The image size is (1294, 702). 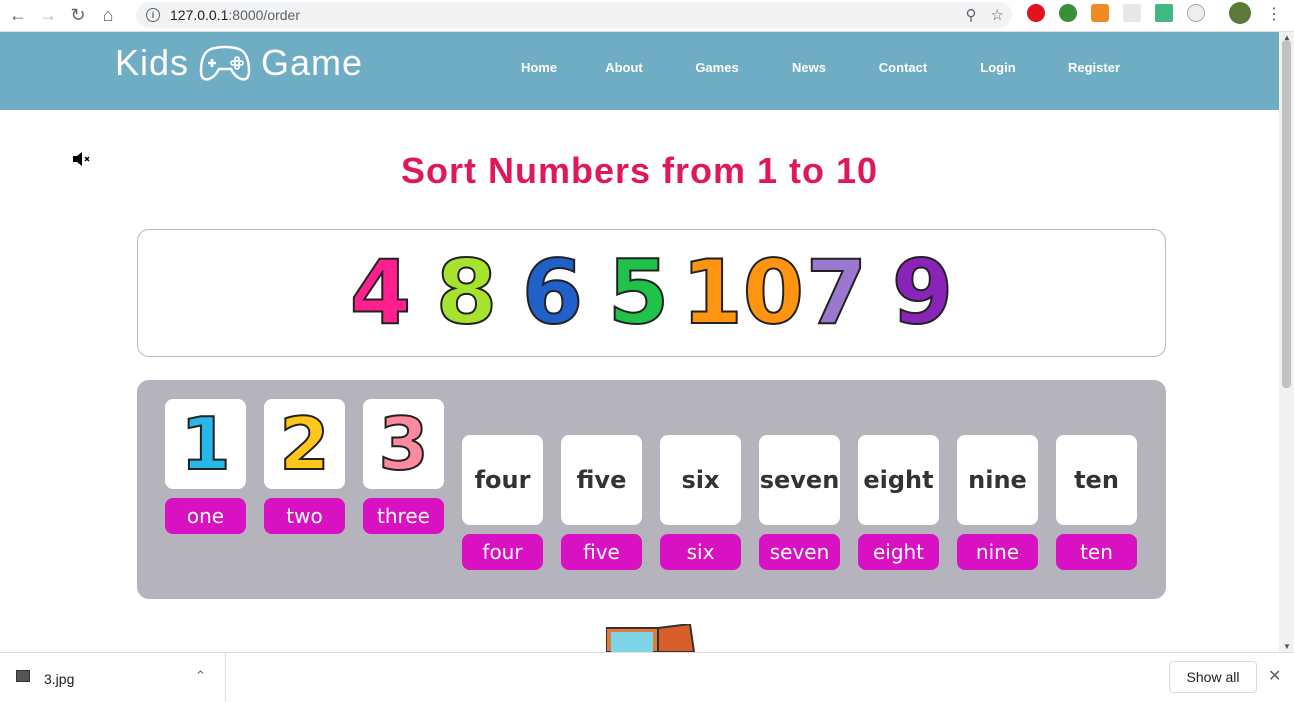 I want to click on slot-word: eight, so click(x=898, y=480).